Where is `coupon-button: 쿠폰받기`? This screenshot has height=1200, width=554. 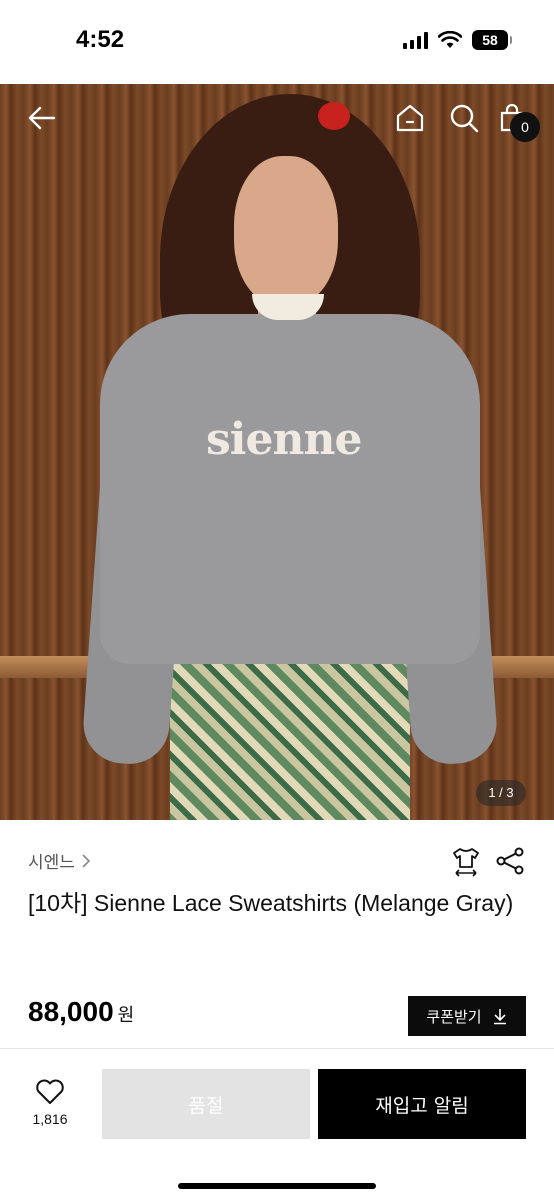
coupon-button: 쿠폰받기 is located at coordinates (467, 1016).